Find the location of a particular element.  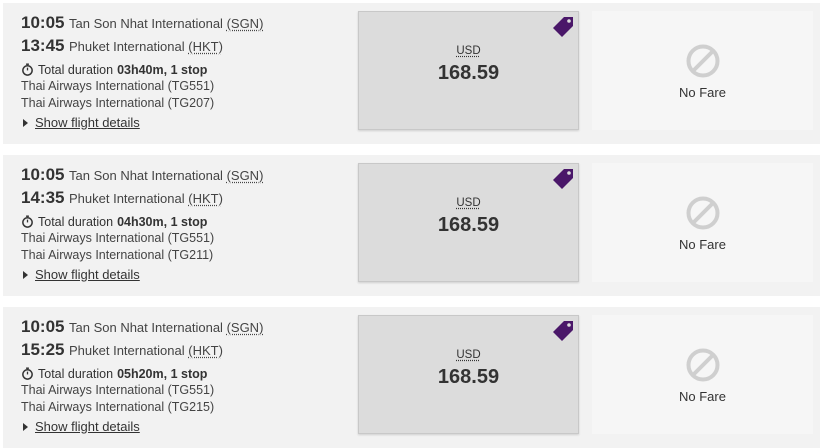

carrier-segment: Thai Airways International (TG215) is located at coordinates (186, 407).